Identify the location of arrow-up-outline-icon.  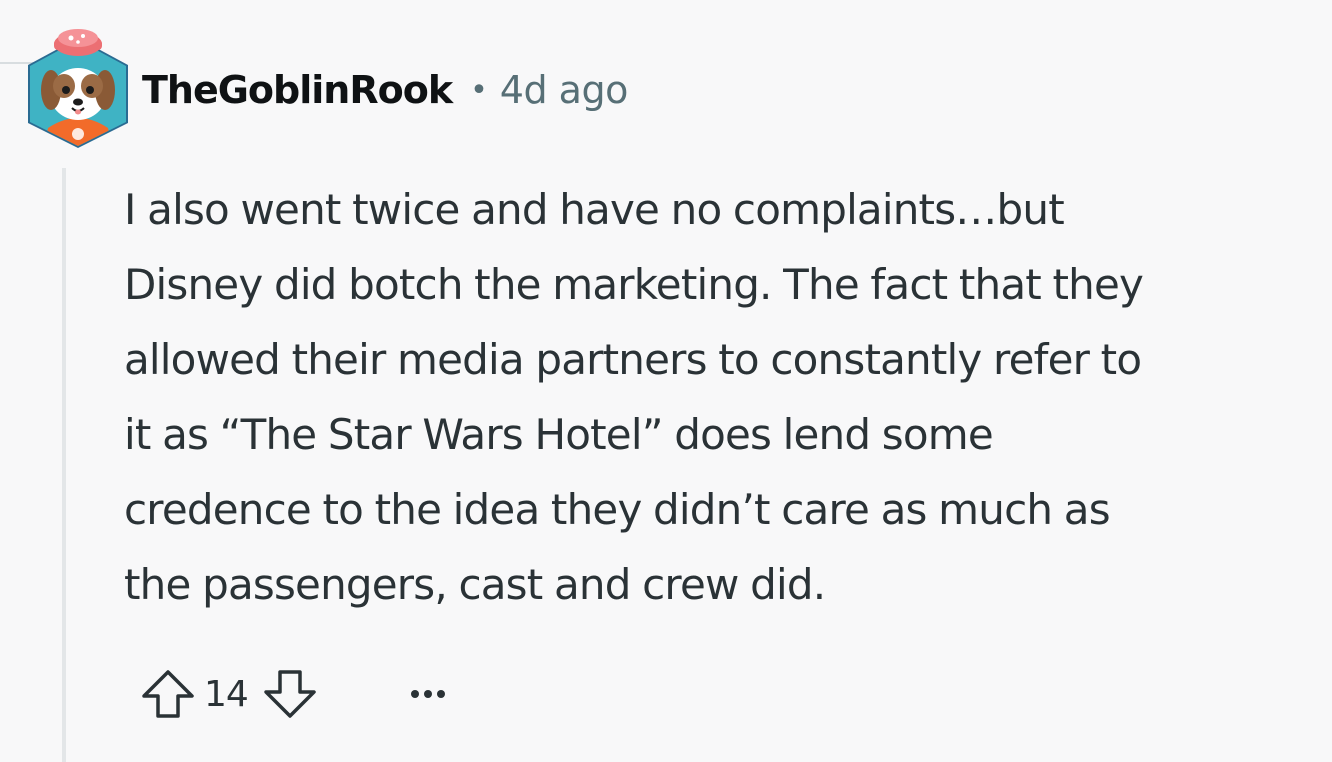
(168, 694).